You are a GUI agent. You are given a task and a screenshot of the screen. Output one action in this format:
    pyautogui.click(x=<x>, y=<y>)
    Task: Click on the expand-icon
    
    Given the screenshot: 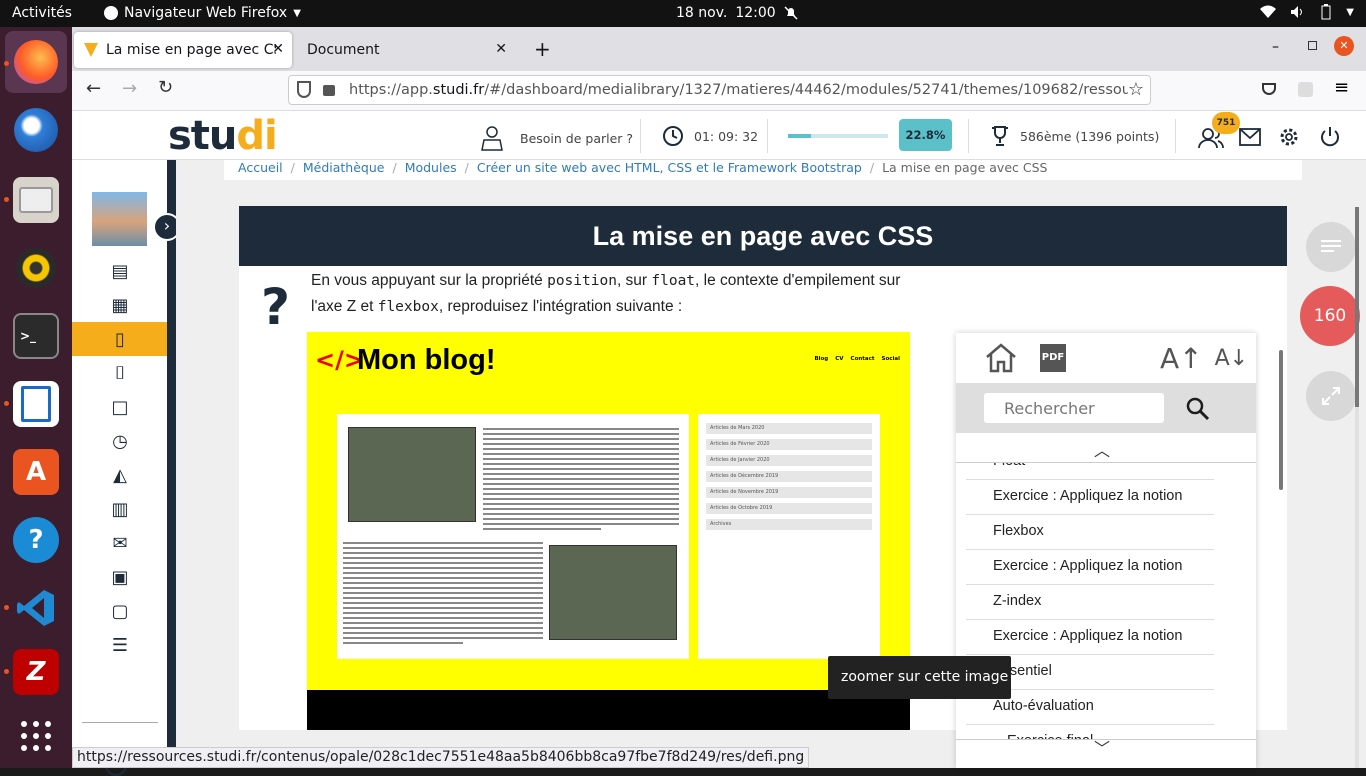 What is the action you would take?
    pyautogui.click(x=1331, y=396)
    